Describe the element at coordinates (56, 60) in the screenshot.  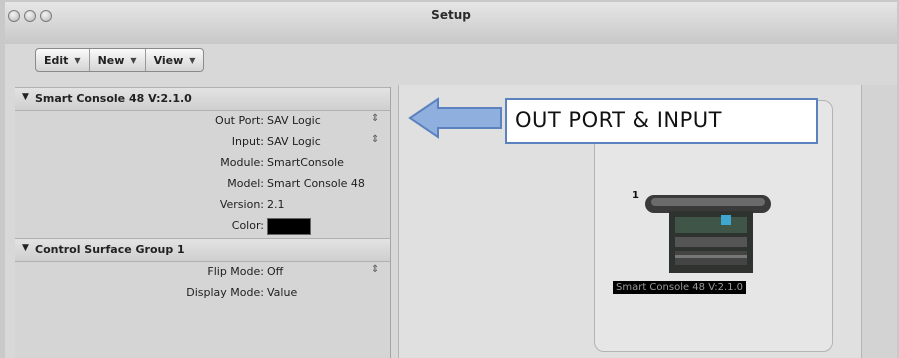
I see `edit-menu-label: Edit` at that location.